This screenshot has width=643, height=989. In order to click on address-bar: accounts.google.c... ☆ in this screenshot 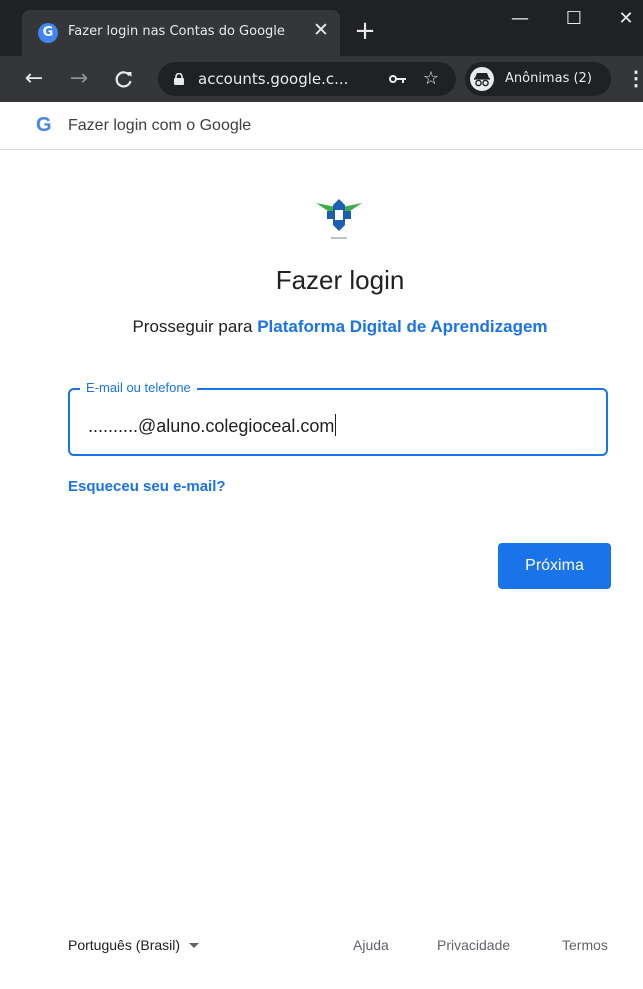, I will do `click(307, 79)`.